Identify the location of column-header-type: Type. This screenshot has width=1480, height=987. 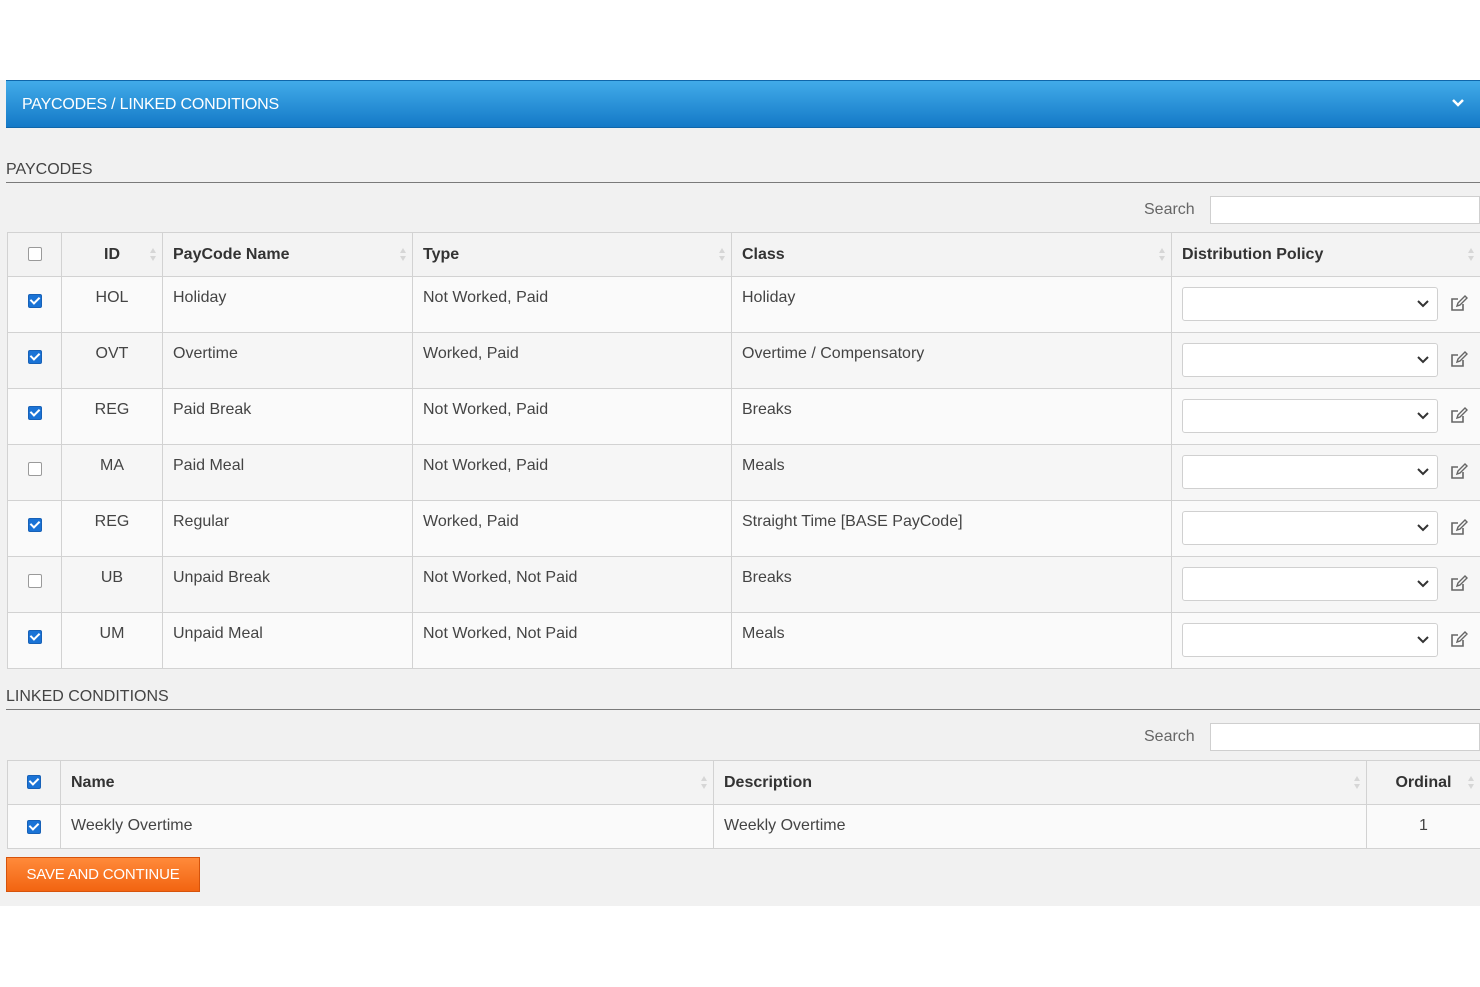
(572, 254).